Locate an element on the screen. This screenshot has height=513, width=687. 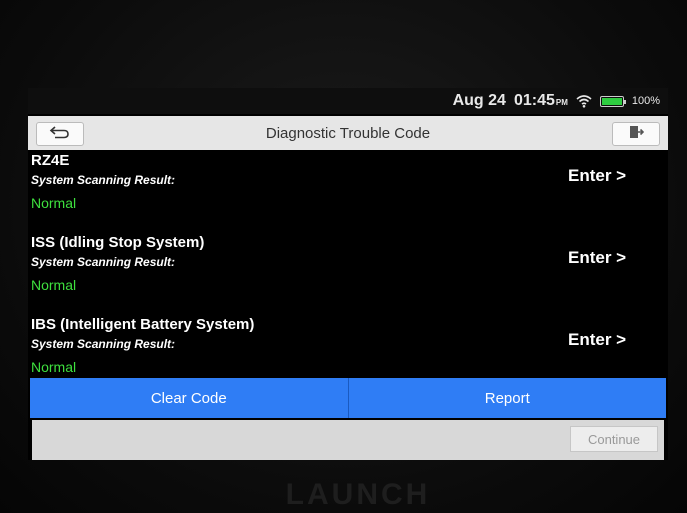
wifi-icon is located at coordinates (584, 101).